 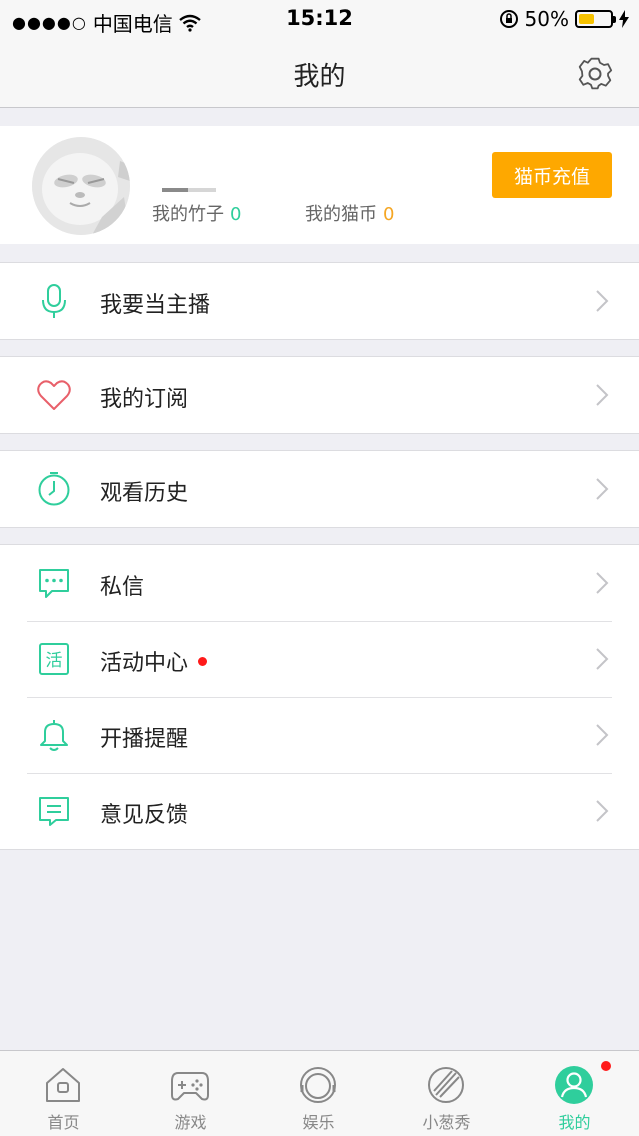 I want to click on tab-games: 游戏, so click(x=190, y=1093).